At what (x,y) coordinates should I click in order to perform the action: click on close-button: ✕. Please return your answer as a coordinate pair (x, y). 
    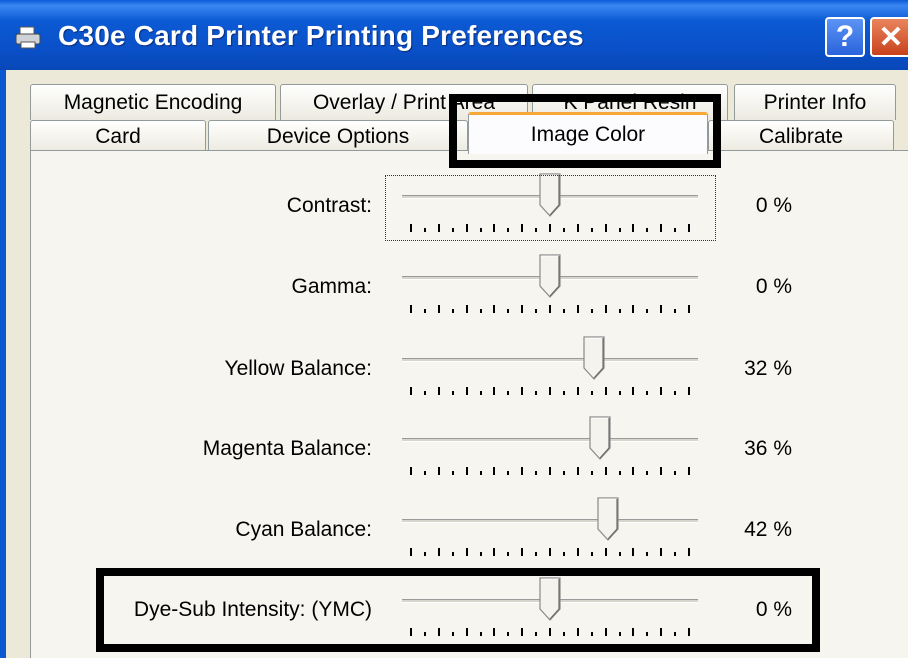
    Looking at the image, I should click on (889, 37).